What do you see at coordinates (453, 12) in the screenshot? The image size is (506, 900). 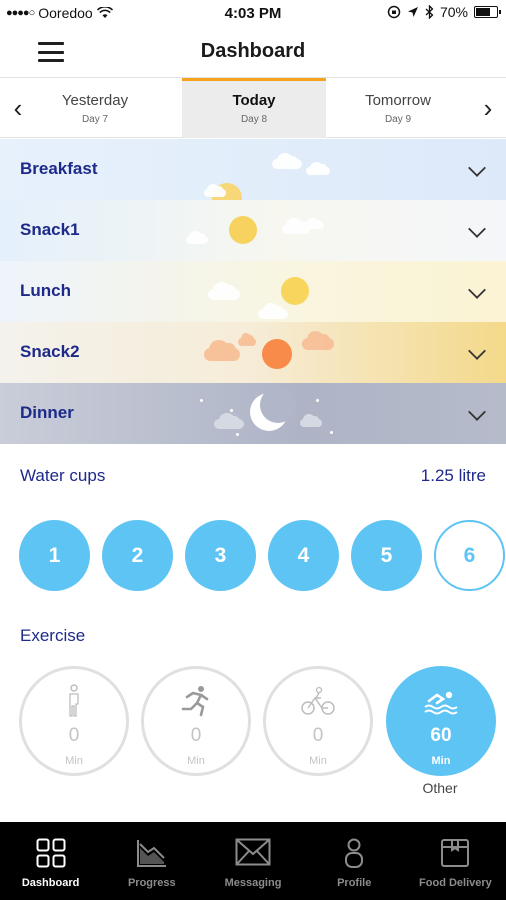 I see `battery-percentage: 70%` at bounding box center [453, 12].